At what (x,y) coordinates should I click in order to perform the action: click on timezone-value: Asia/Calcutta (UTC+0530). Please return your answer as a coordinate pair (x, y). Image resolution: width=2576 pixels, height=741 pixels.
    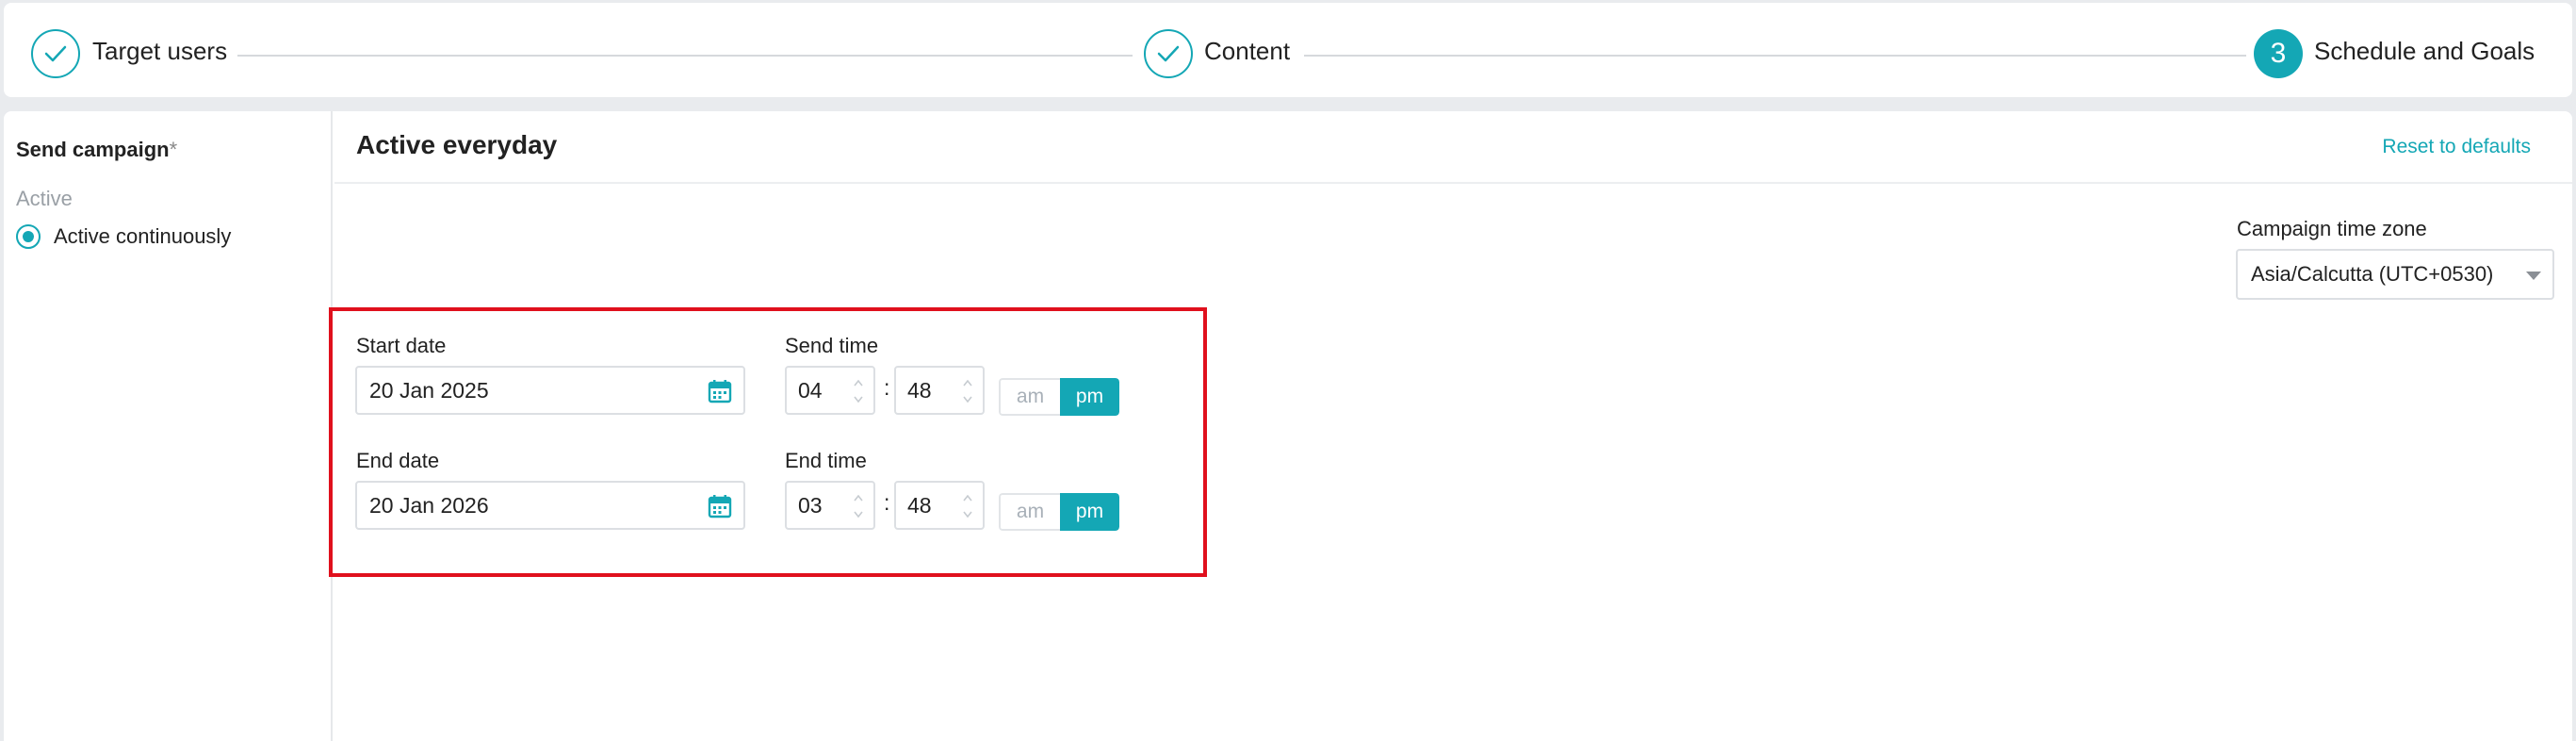
    Looking at the image, I should click on (2372, 274).